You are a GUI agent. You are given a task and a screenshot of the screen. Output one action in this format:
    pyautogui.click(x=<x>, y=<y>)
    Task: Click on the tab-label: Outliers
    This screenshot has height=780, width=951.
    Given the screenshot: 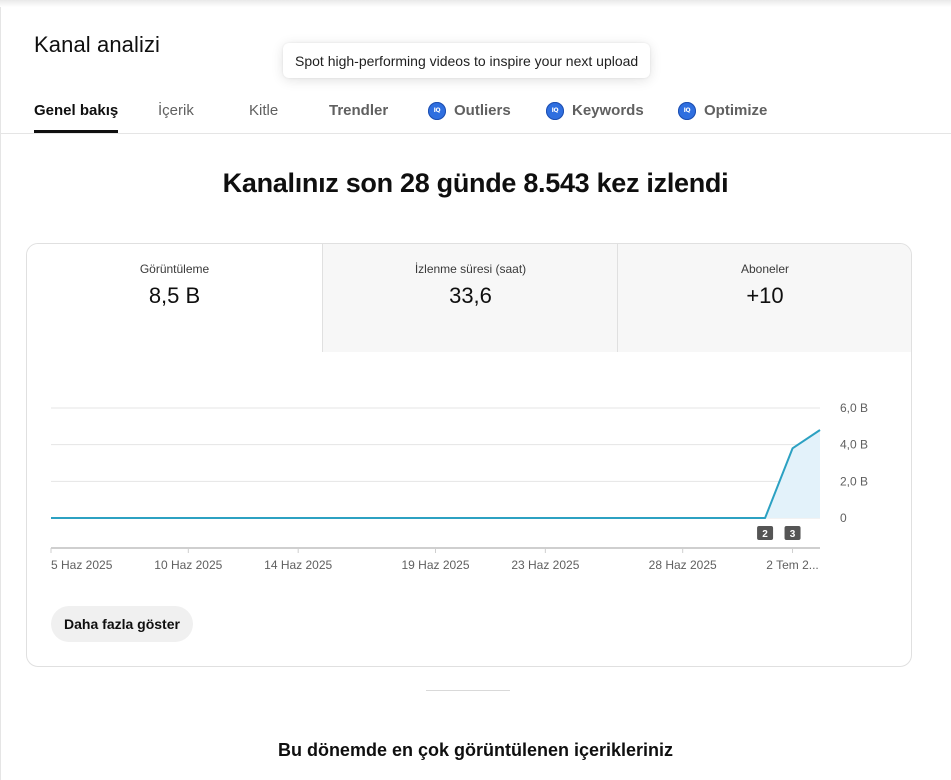 What is the action you would take?
    pyautogui.click(x=482, y=110)
    